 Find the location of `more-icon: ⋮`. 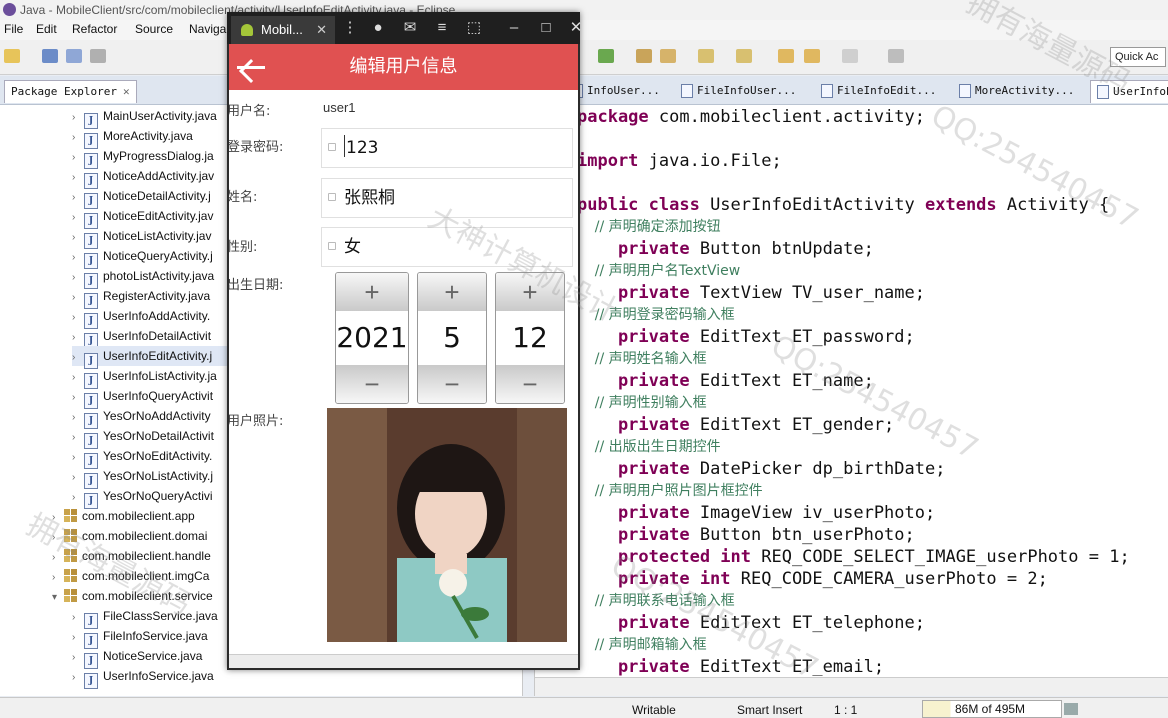

more-icon: ⋮ is located at coordinates (350, 28).